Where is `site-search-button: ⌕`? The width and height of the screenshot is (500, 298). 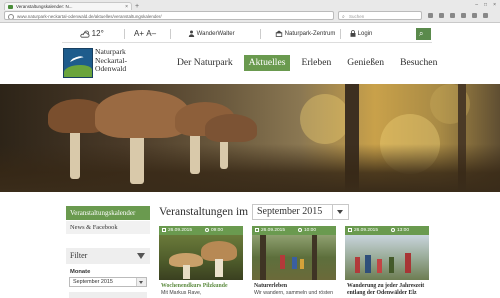 site-search-button: ⌕ is located at coordinates (423, 34).